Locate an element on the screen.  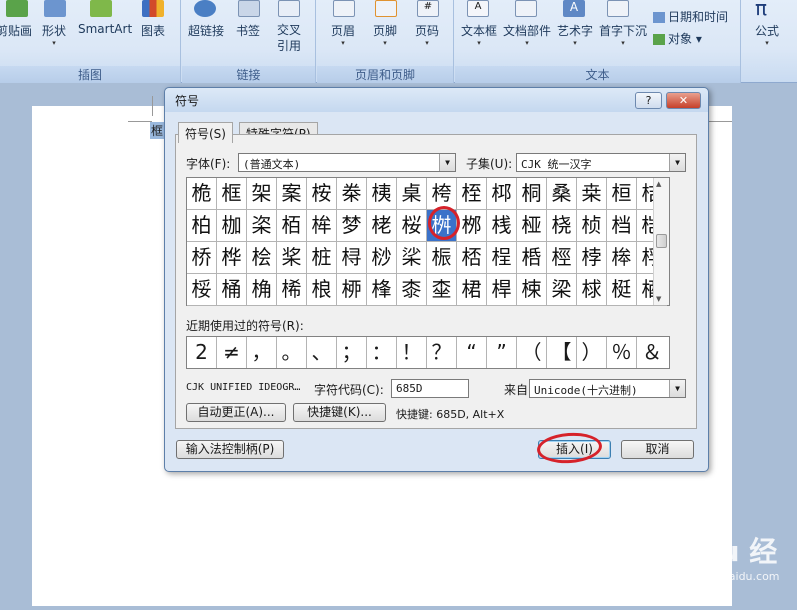
symbol-grid-scrollbar: ▲ ▼ is located at coordinates (661, 241).